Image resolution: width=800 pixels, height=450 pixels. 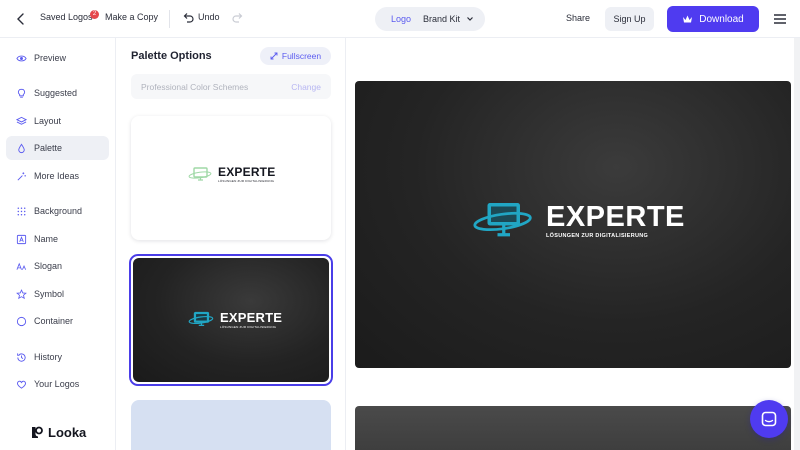 What do you see at coordinates (688, 19) in the screenshot?
I see `crown-icon` at bounding box center [688, 19].